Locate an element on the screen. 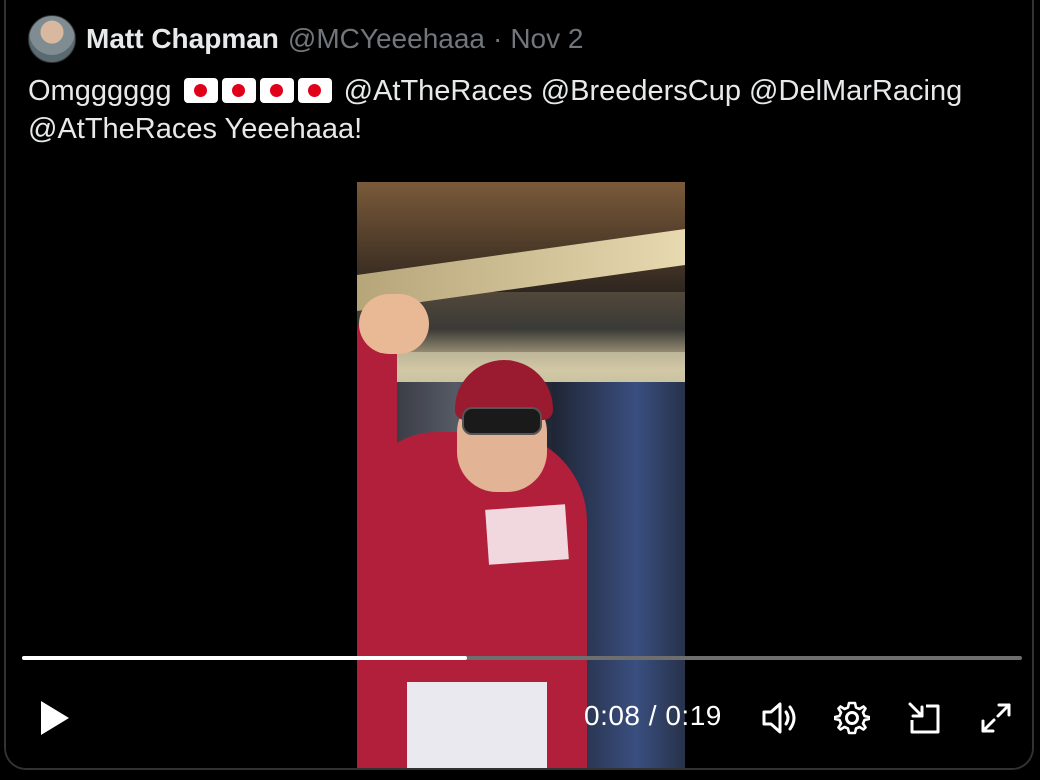 Image resolution: width=1040 pixels, height=780 pixels. tweet-date: Nov 2 is located at coordinates (546, 39).